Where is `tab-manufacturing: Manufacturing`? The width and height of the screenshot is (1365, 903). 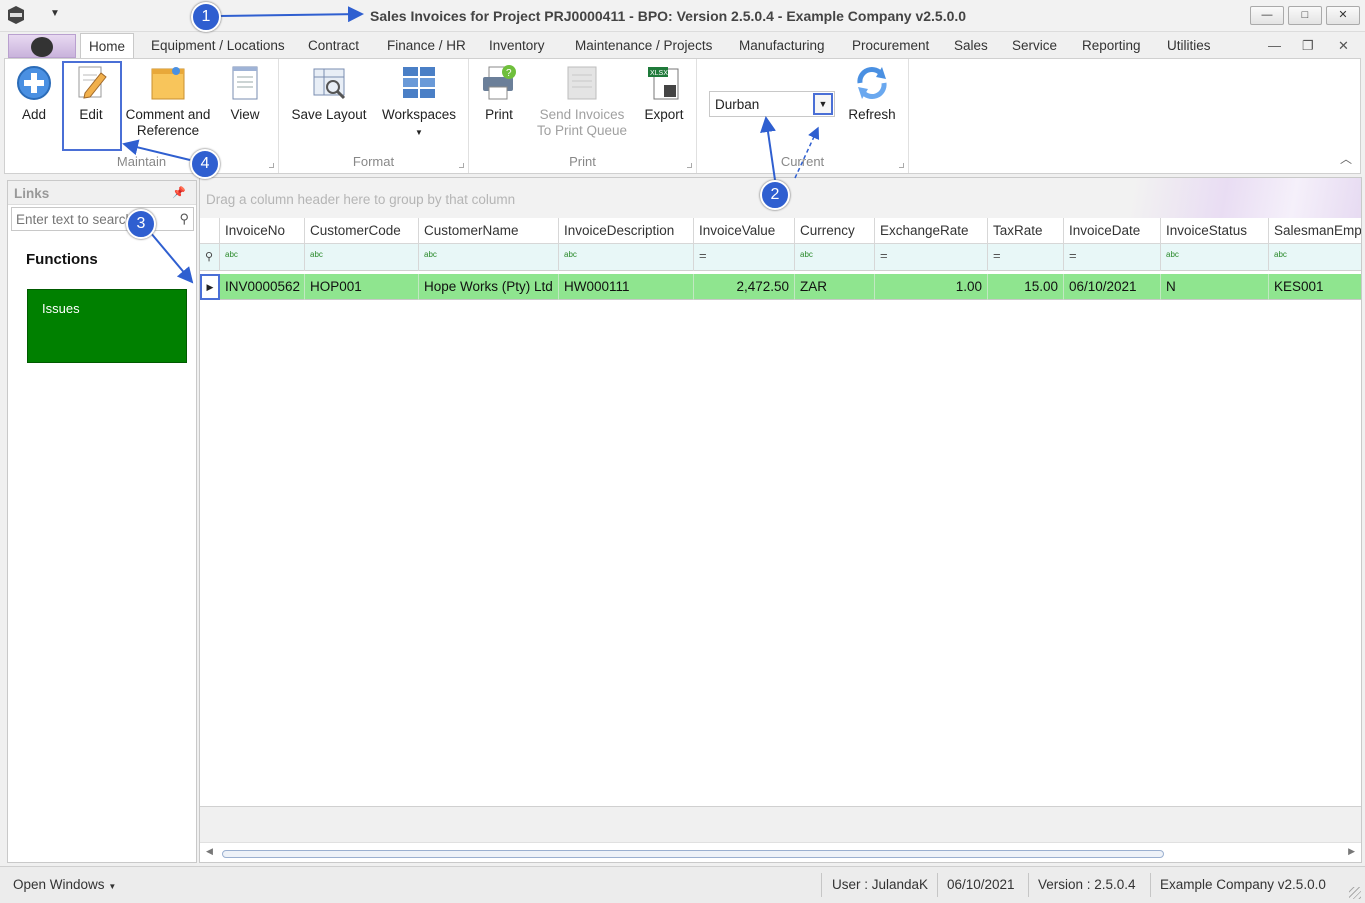
tab-manufacturing: Manufacturing is located at coordinates (782, 45).